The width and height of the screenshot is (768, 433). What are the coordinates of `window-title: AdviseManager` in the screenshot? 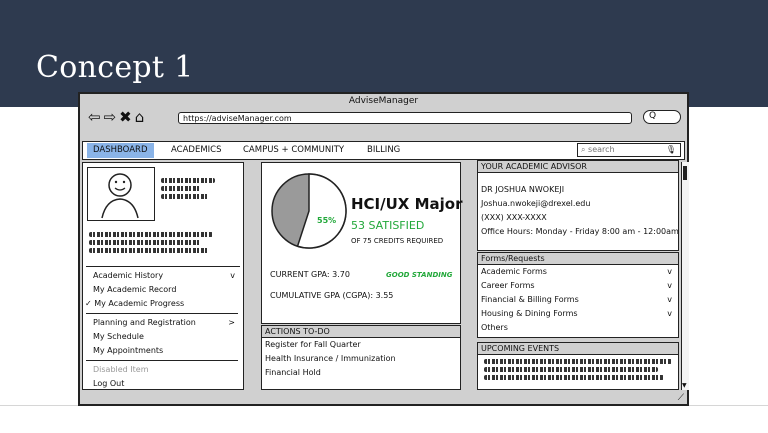 It's located at (383, 101).